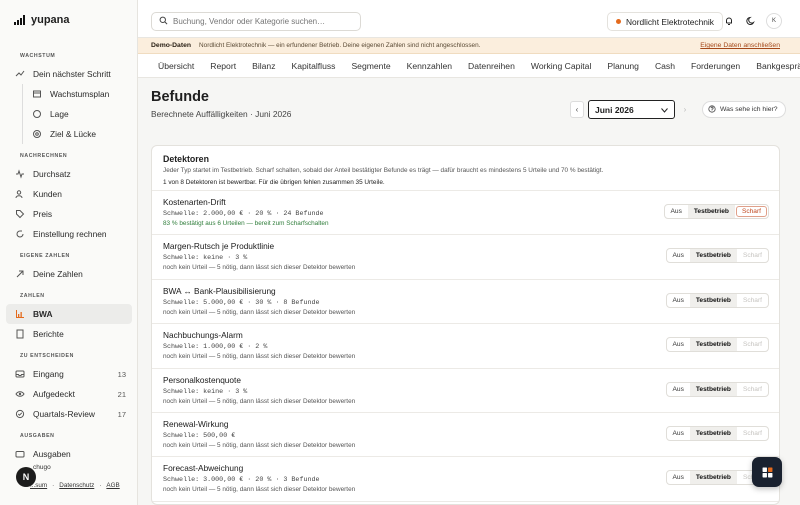  Describe the element at coordinates (52, 174) in the screenshot. I see `sidebar-item-label: Durchsatz` at that location.